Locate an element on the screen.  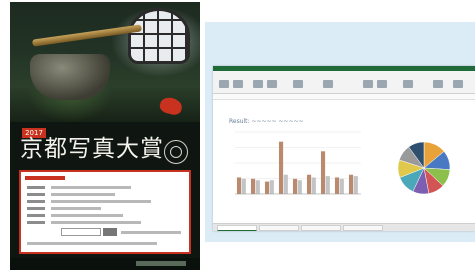
pie-chart is located at coordinates (424, 168).